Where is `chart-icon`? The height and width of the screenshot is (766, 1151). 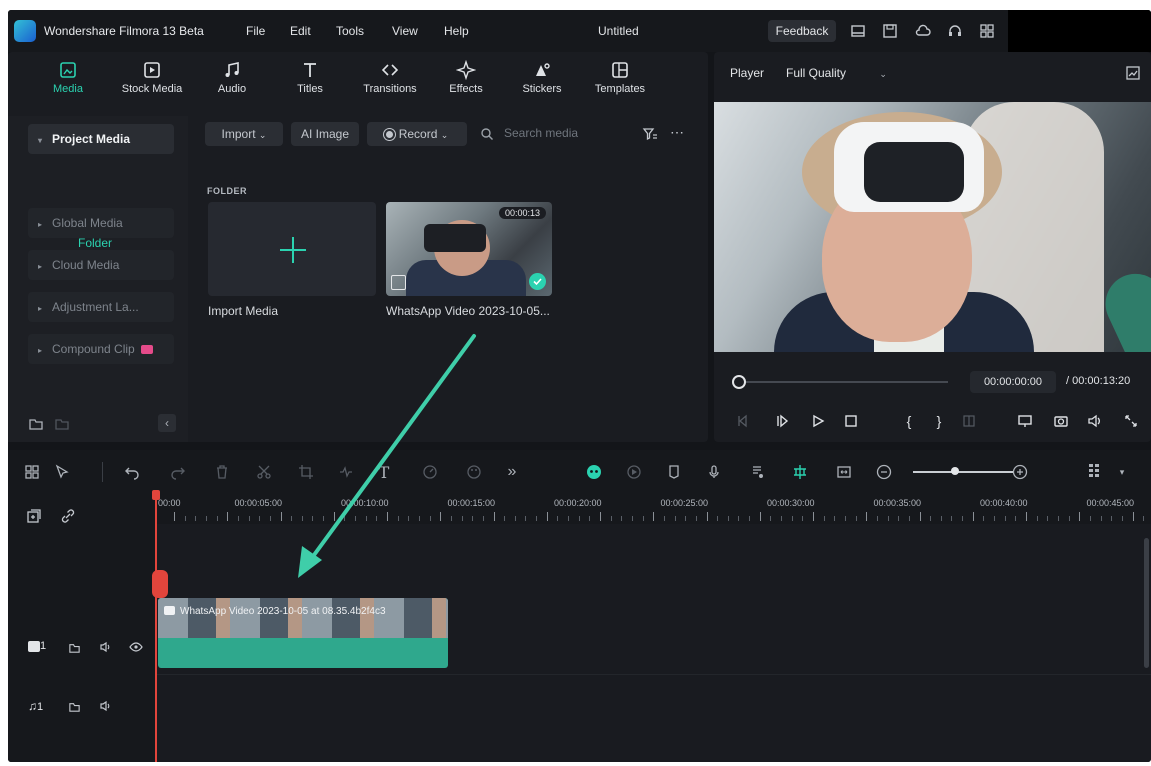 chart-icon is located at coordinates (1133, 73).